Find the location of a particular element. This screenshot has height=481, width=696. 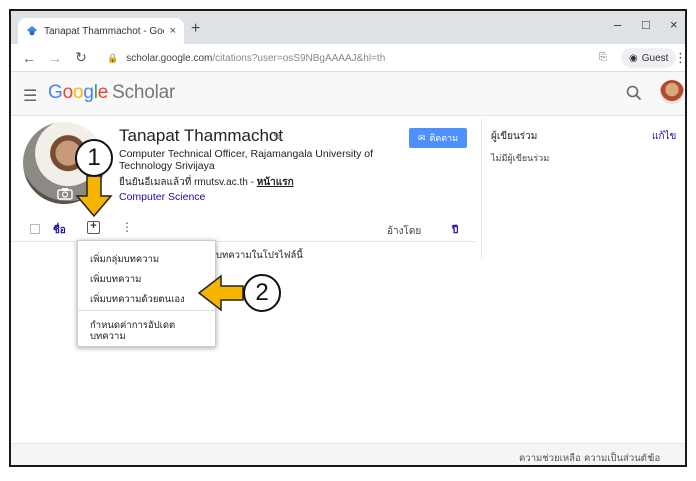

annotation-arrows is located at coordinates (159, 243).